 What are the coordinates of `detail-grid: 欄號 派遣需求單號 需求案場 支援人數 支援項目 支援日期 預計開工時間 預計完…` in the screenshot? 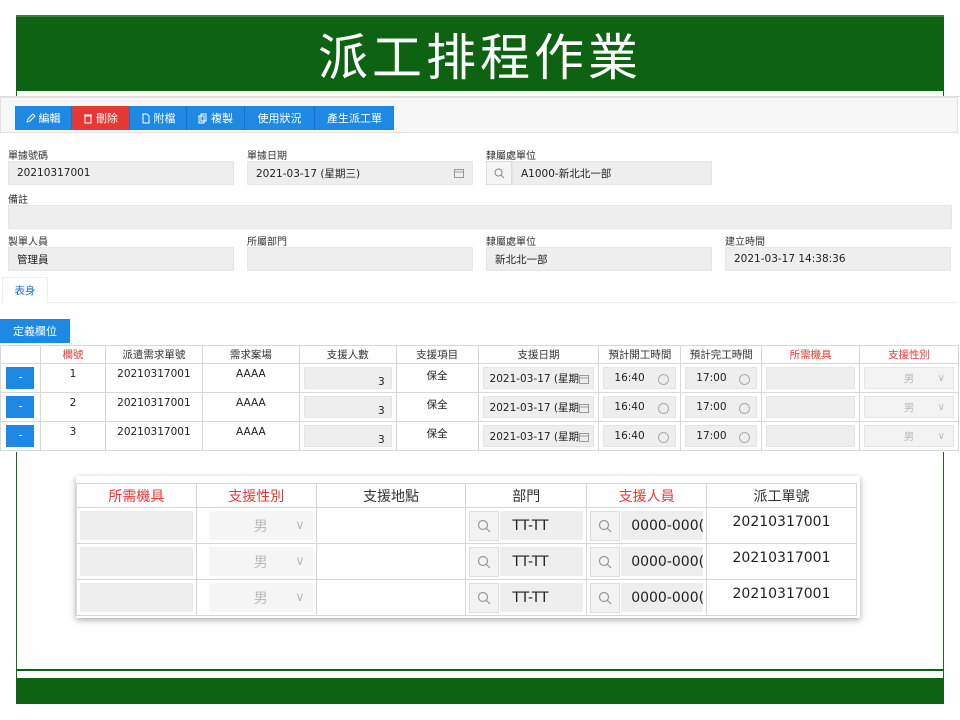 It's located at (479, 398).